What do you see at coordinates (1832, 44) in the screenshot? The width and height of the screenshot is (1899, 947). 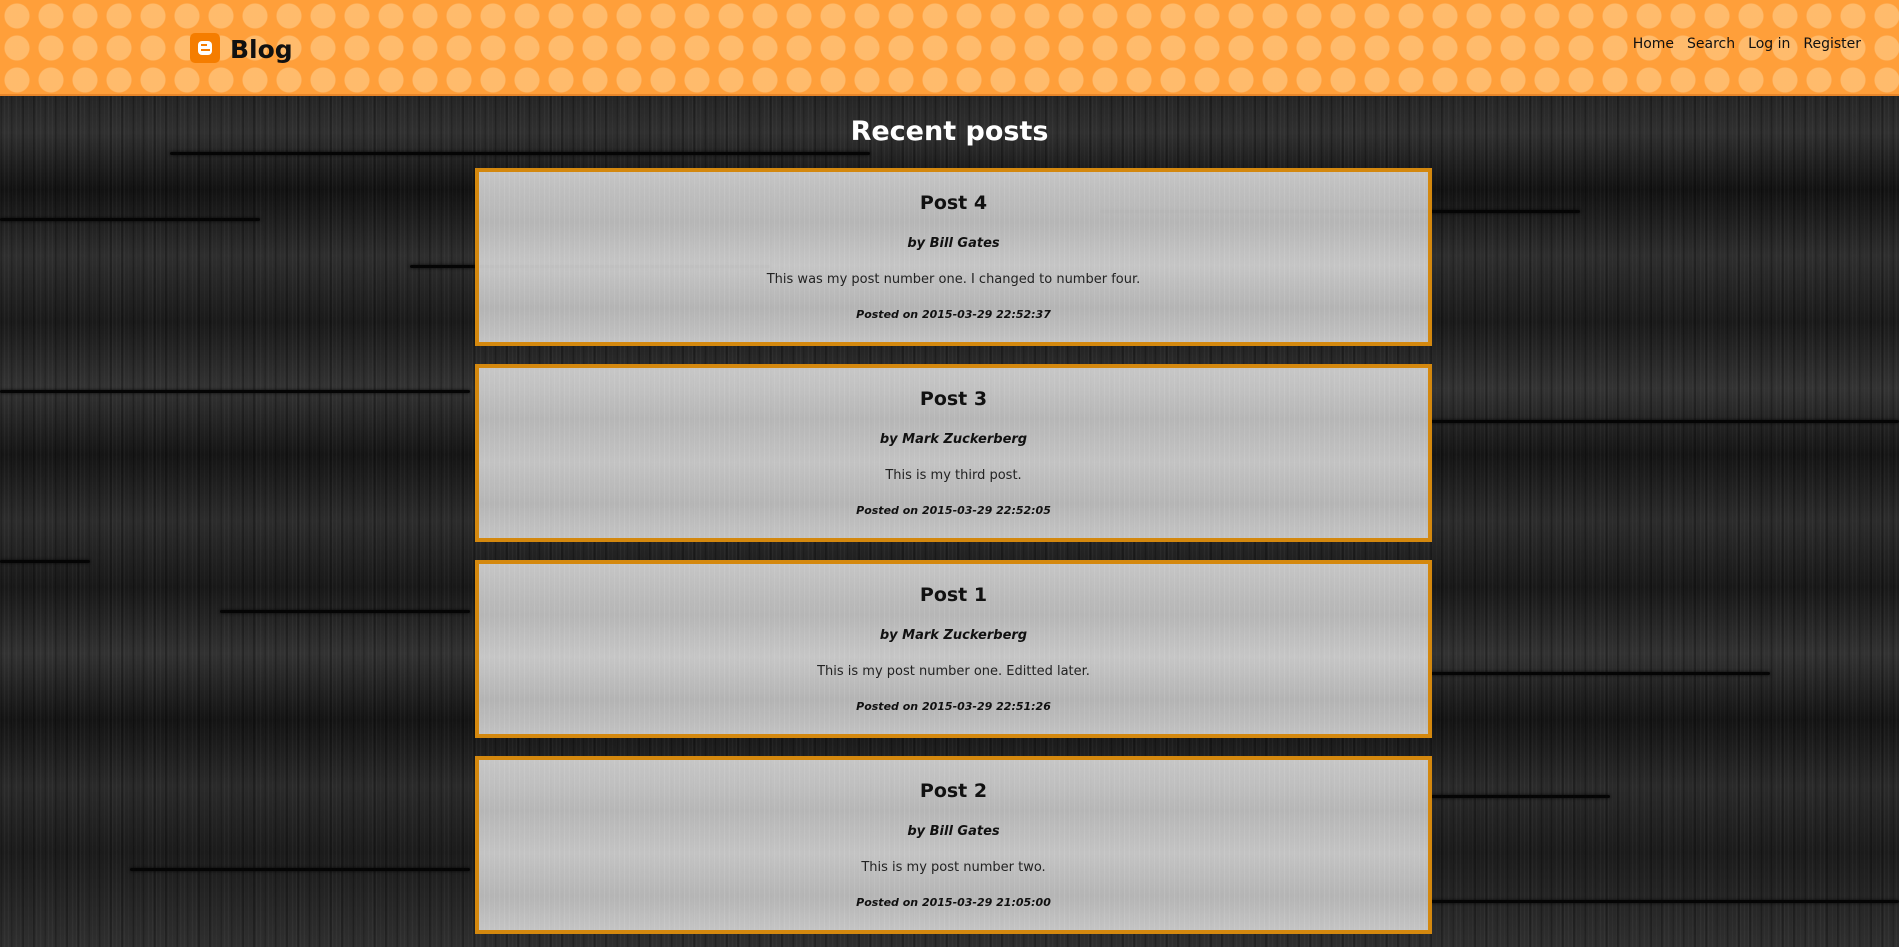 I see `nav-register-link: Register` at bounding box center [1832, 44].